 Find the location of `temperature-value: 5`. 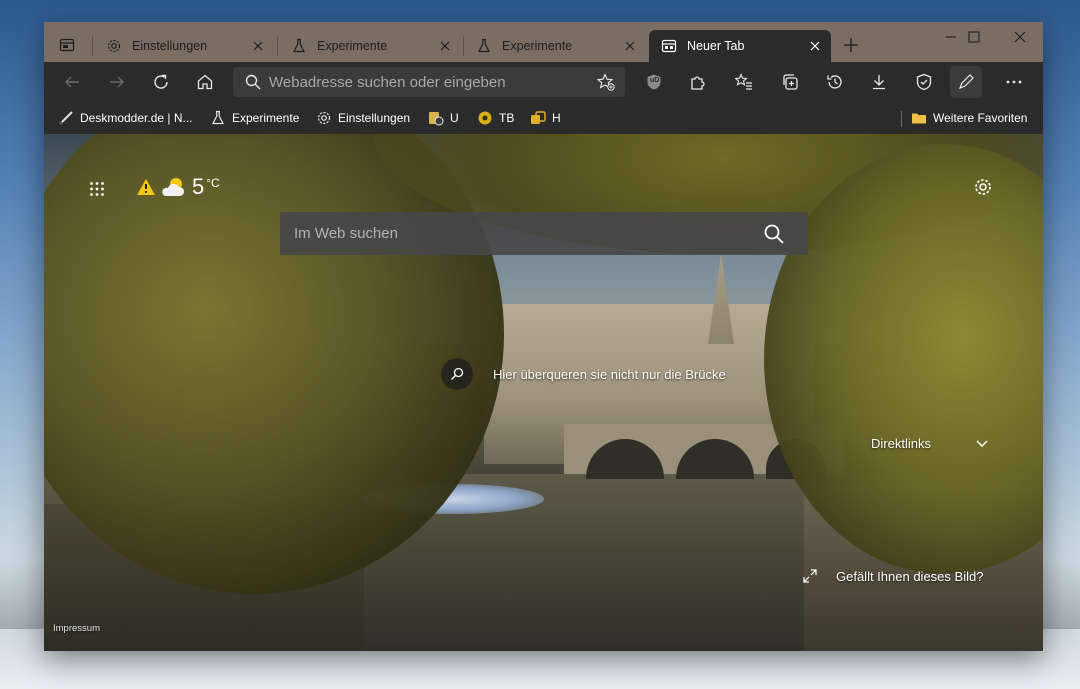

temperature-value: 5 is located at coordinates (198, 186).